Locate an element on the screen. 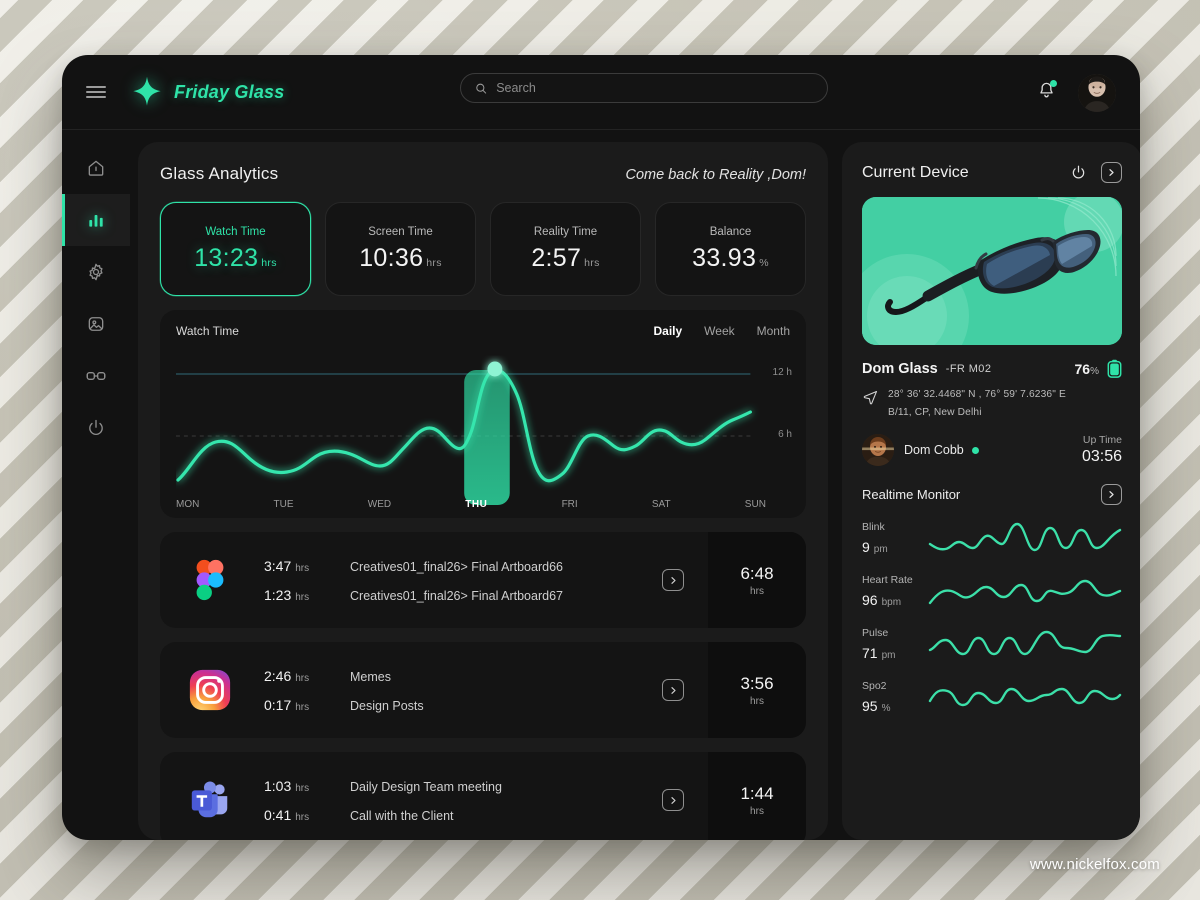  user-avatar is located at coordinates (878, 450).